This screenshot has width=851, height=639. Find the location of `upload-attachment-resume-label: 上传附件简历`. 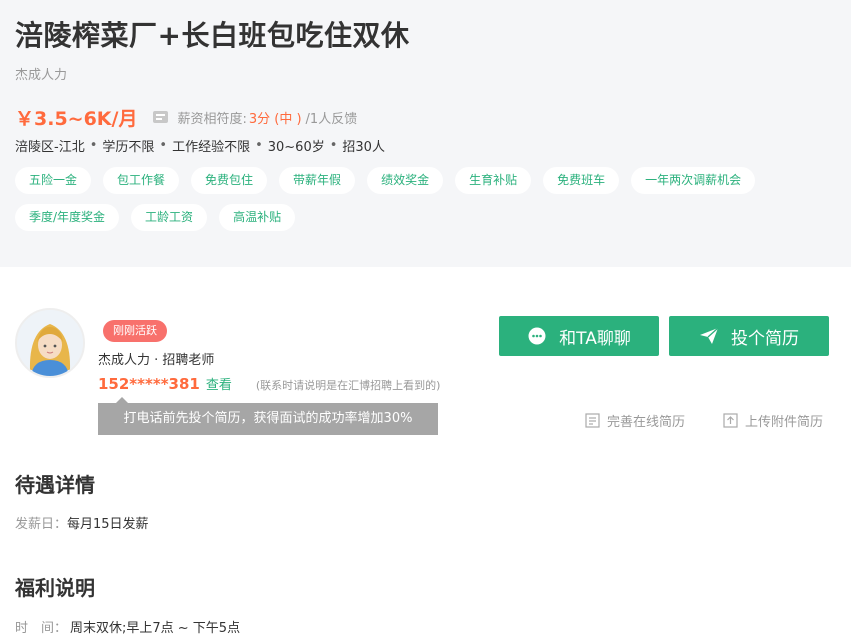

upload-attachment-resume-label: 上传附件简历 is located at coordinates (784, 422).